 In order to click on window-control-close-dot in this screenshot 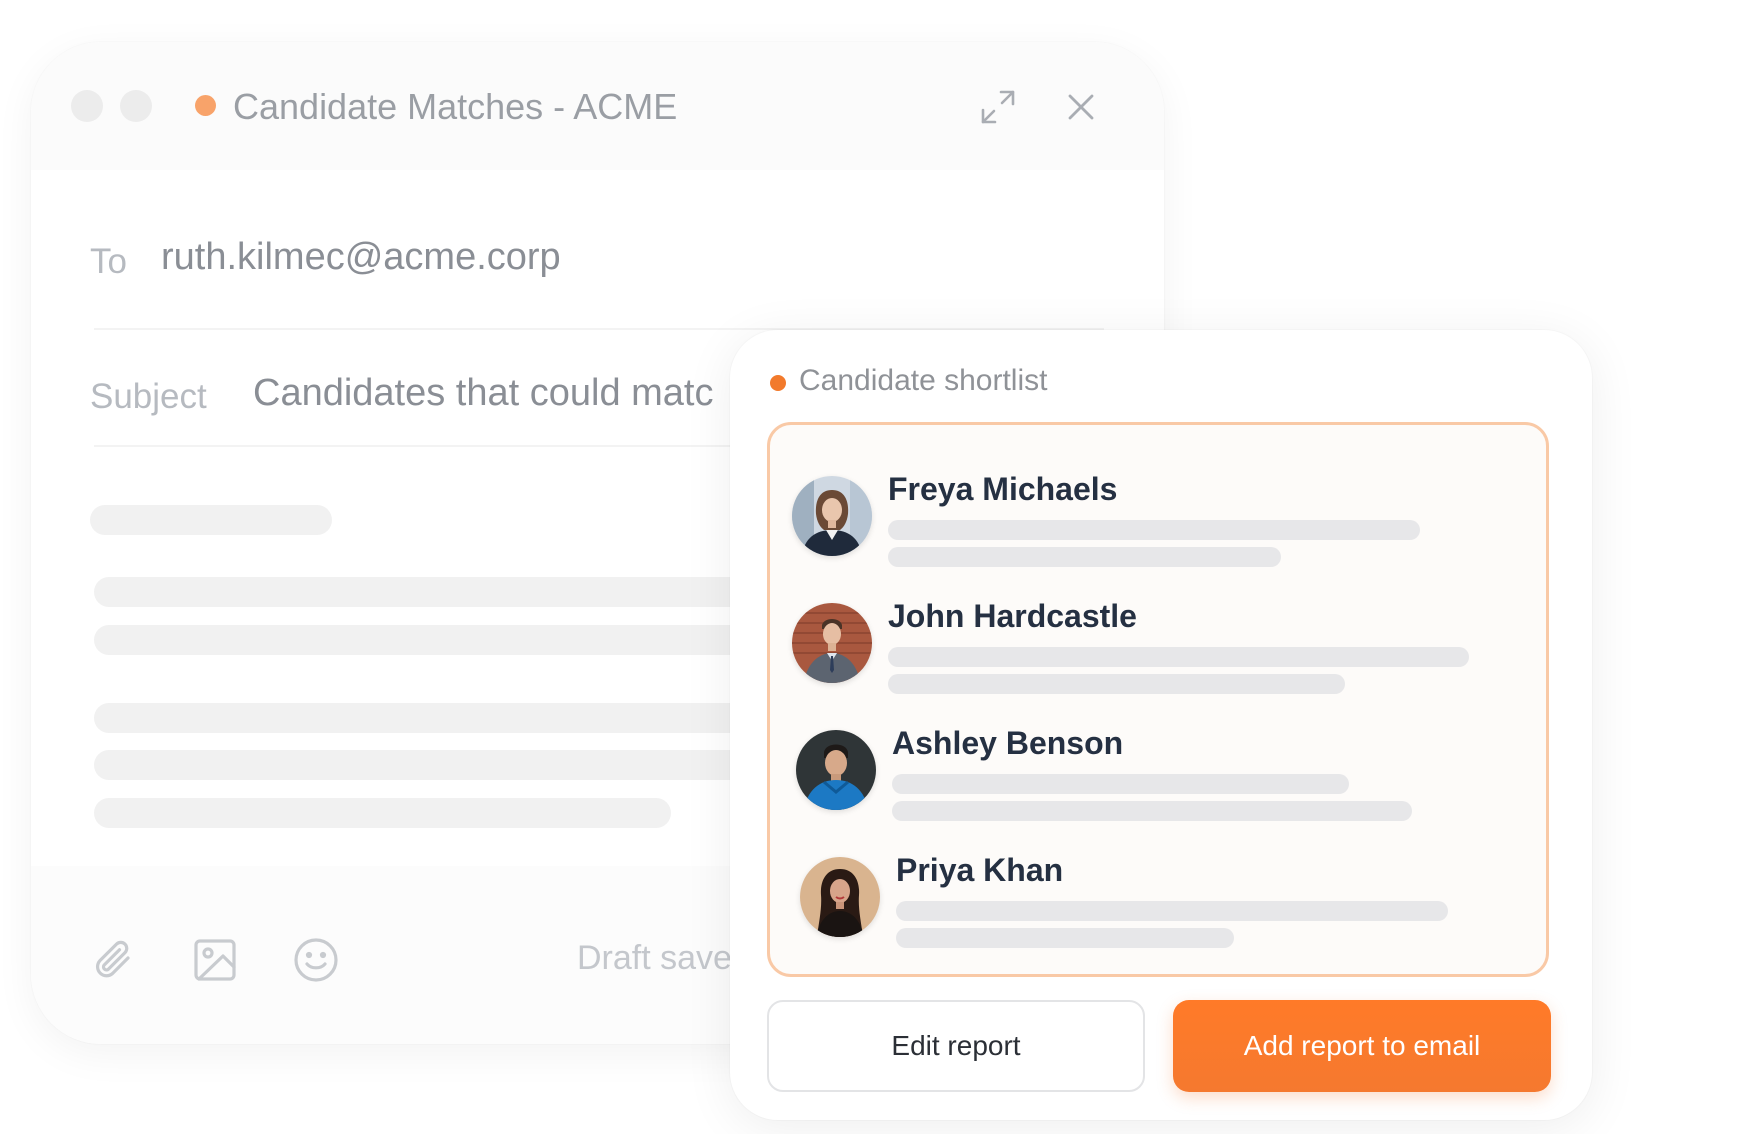, I will do `click(87, 106)`.